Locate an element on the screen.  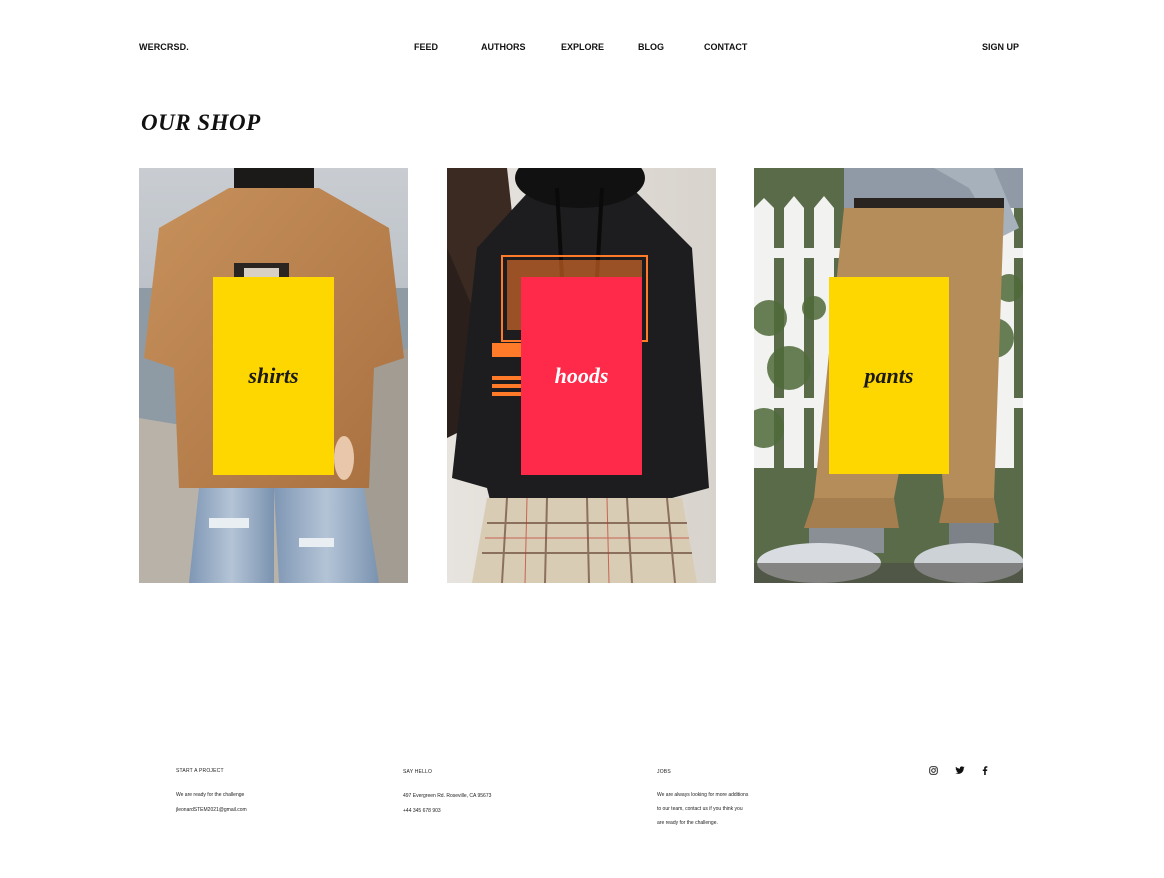
instagram-icon is located at coordinates (933, 770).